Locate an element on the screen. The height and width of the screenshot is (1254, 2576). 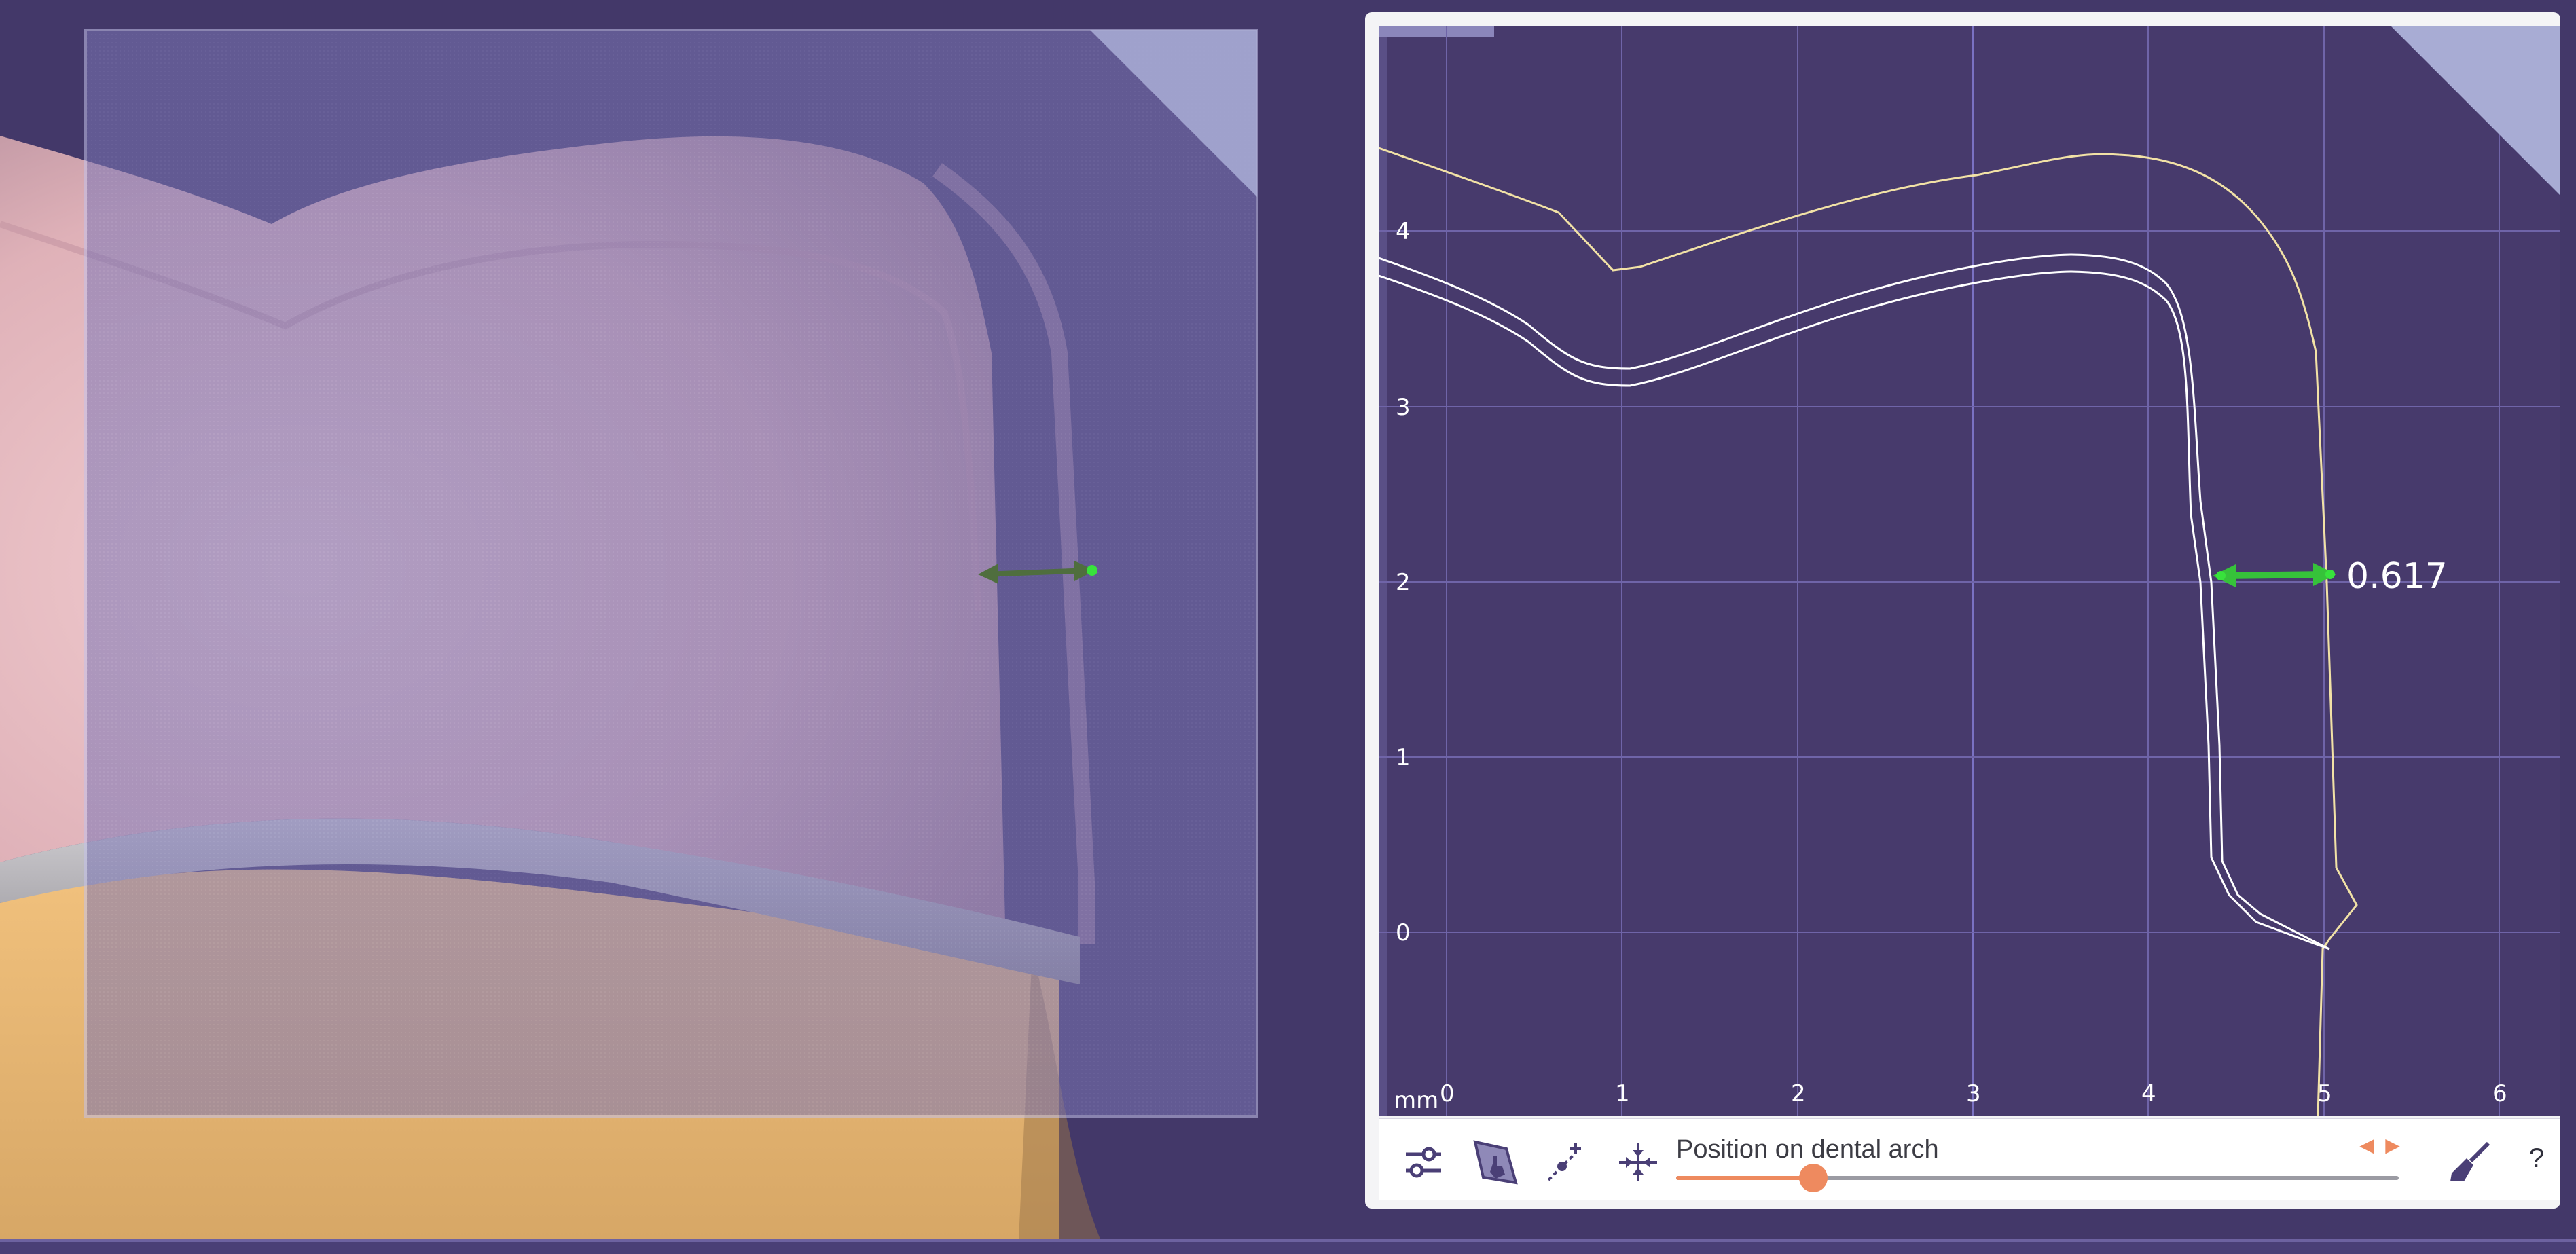
x-tick-4: 4 is located at coordinates (2148, 1093).